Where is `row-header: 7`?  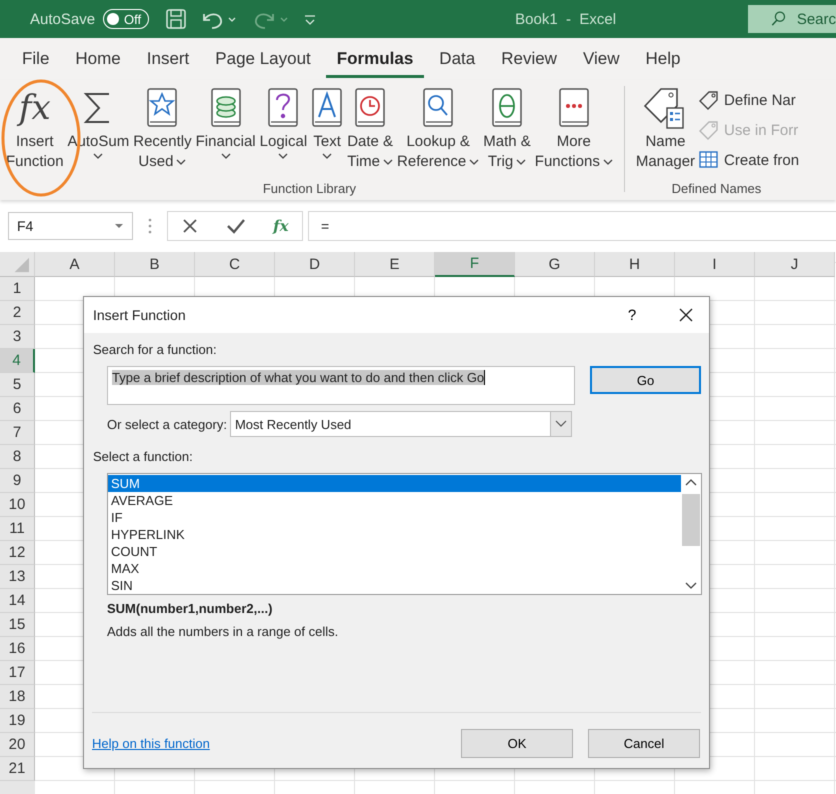 row-header: 7 is located at coordinates (17, 433).